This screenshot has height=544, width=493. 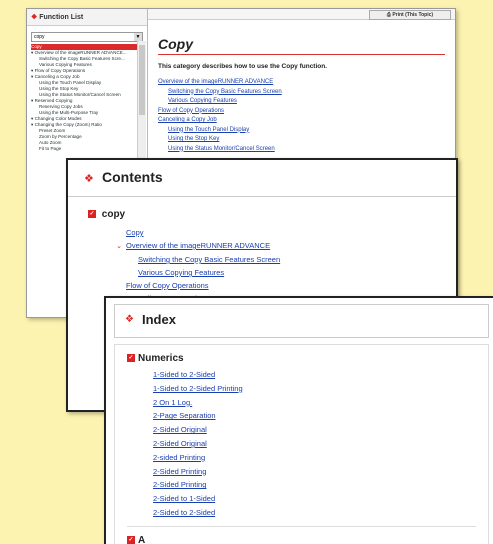 I want to click on topic-link: Using the Touch Panel Display, so click(x=301, y=131).